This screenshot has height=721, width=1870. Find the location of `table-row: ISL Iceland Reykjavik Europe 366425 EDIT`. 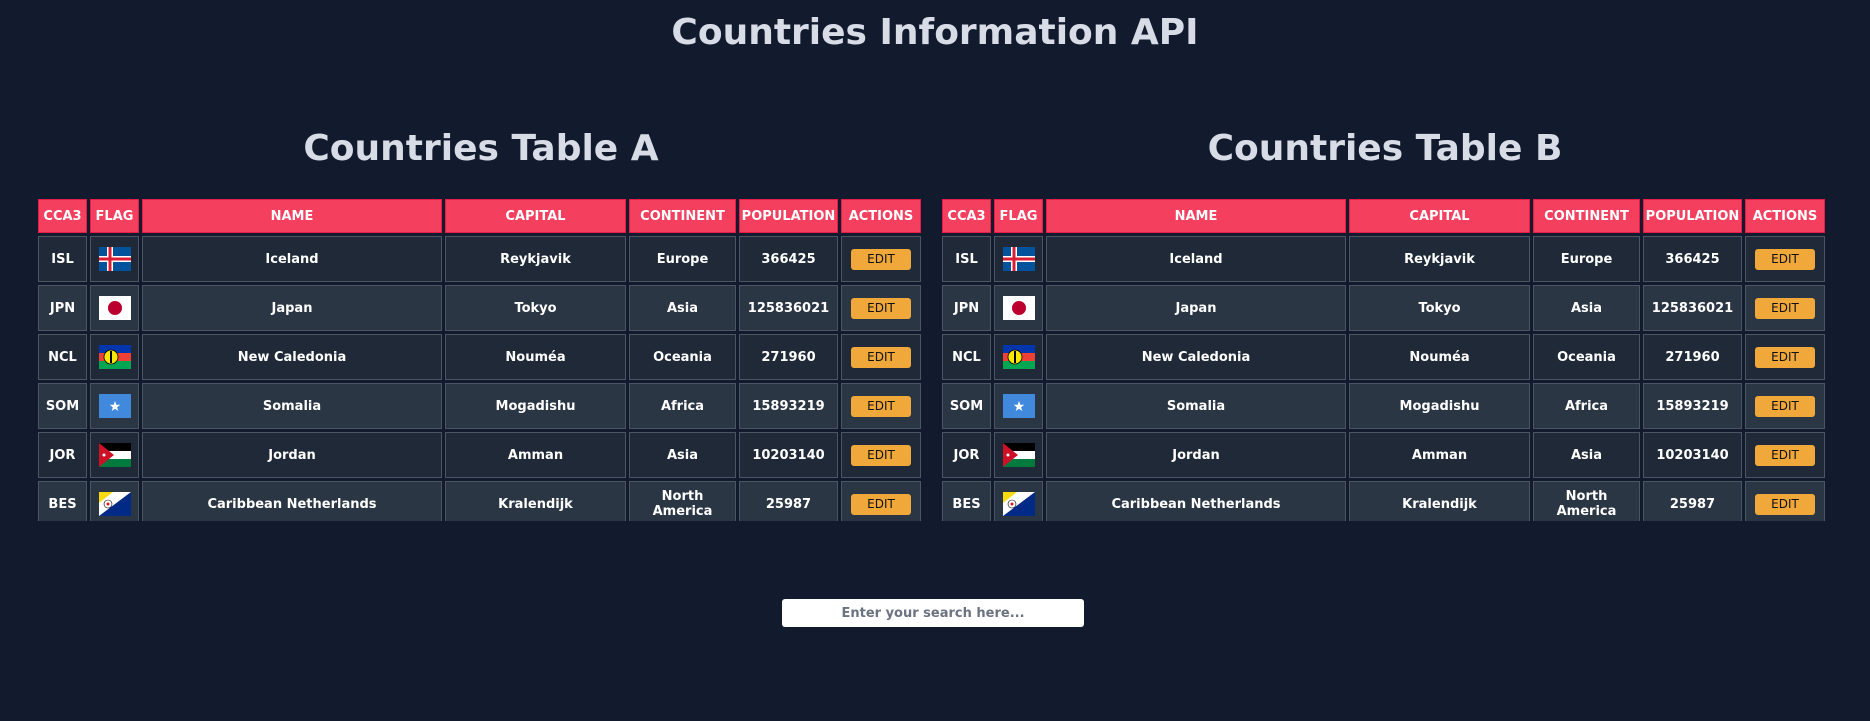

table-row: ISL Iceland Reykjavik Europe 366425 EDIT is located at coordinates (1383, 259).